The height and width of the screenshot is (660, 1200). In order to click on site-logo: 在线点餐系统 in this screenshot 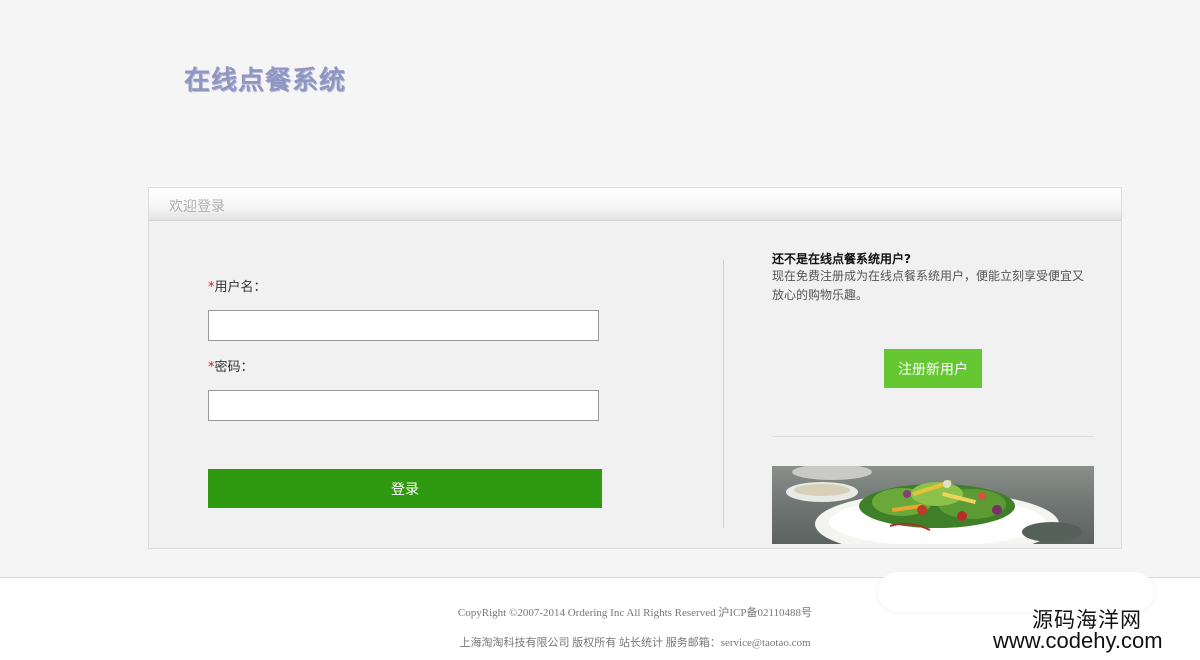, I will do `click(265, 78)`.